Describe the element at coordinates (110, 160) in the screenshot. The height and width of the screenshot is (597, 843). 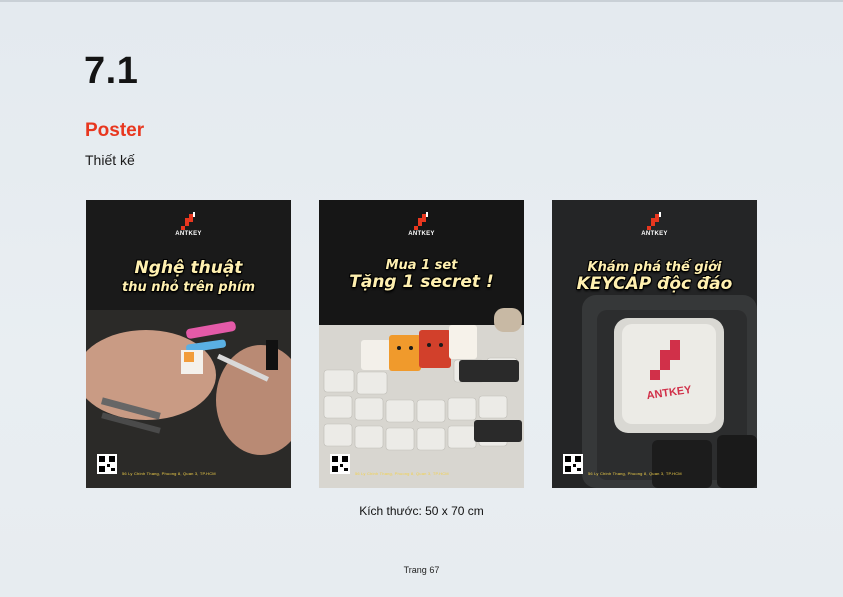
I see `section-subtitle: Thiết kế` at that location.